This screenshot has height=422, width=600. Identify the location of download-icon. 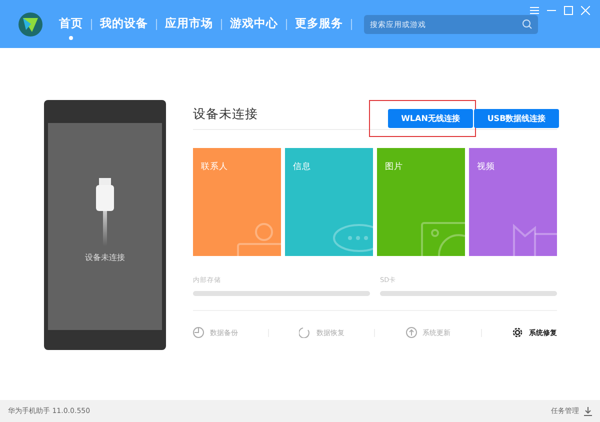
(588, 411).